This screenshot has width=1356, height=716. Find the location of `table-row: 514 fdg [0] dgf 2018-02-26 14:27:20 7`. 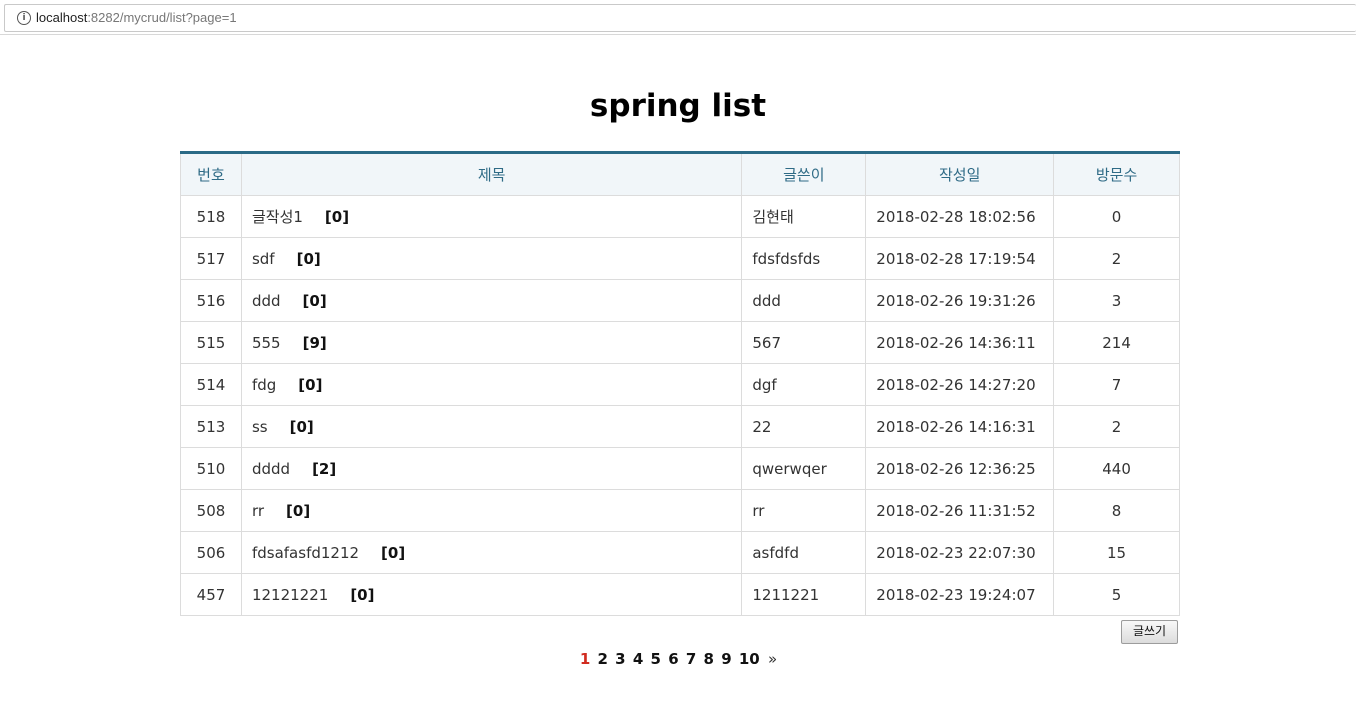

table-row: 514 fdg [0] dgf 2018-02-26 14:27:20 7 is located at coordinates (680, 384).